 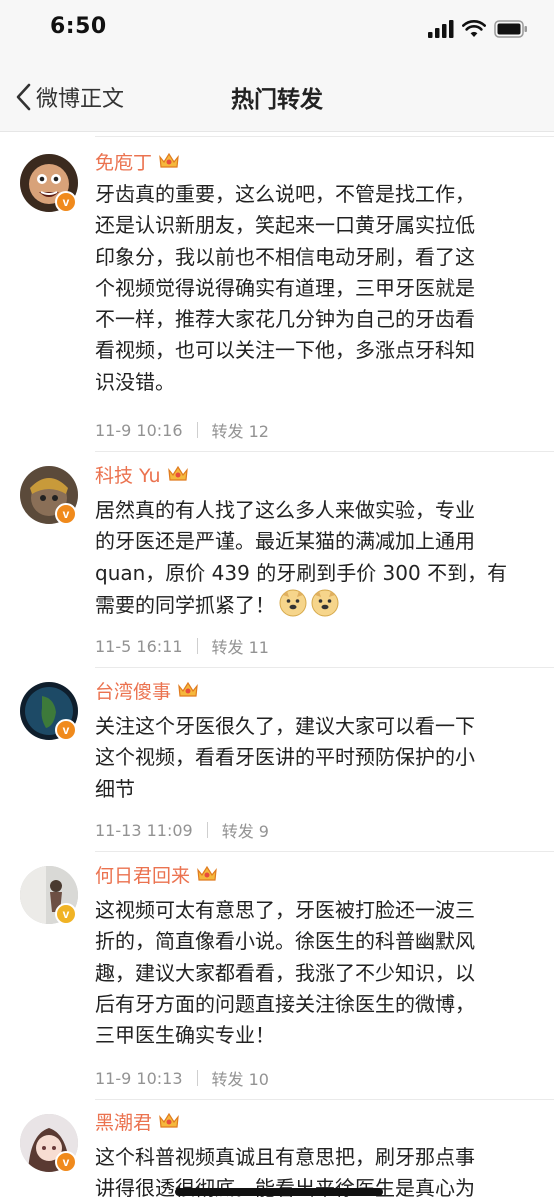 I want to click on battery-icon, so click(x=510, y=29).